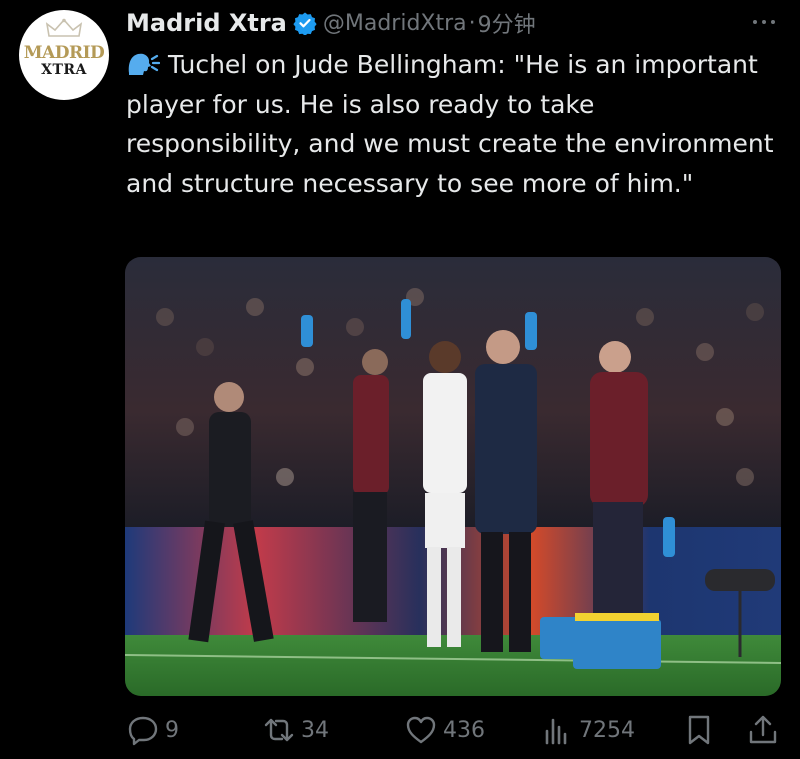  What do you see at coordinates (143, 731) in the screenshot?
I see `reply-icon` at bounding box center [143, 731].